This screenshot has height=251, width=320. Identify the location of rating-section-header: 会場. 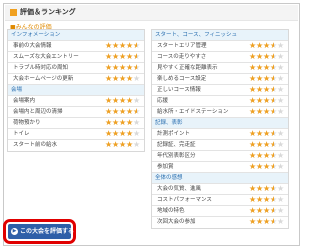
(76, 90).